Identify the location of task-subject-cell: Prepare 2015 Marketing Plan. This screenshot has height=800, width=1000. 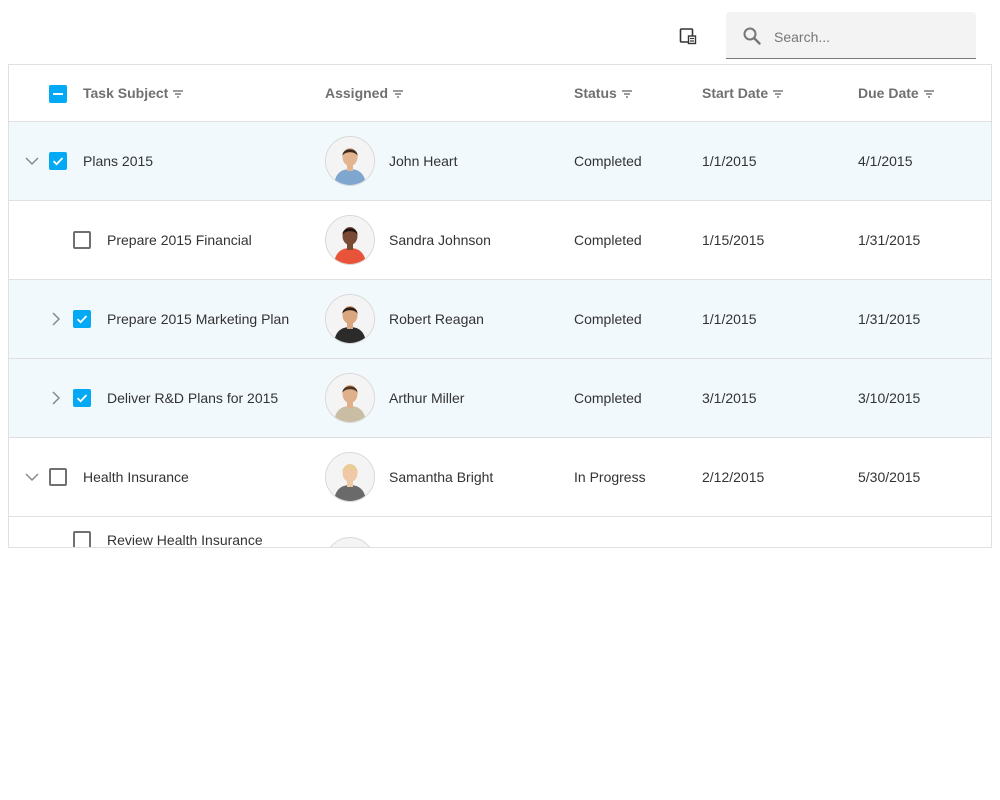
(198, 319).